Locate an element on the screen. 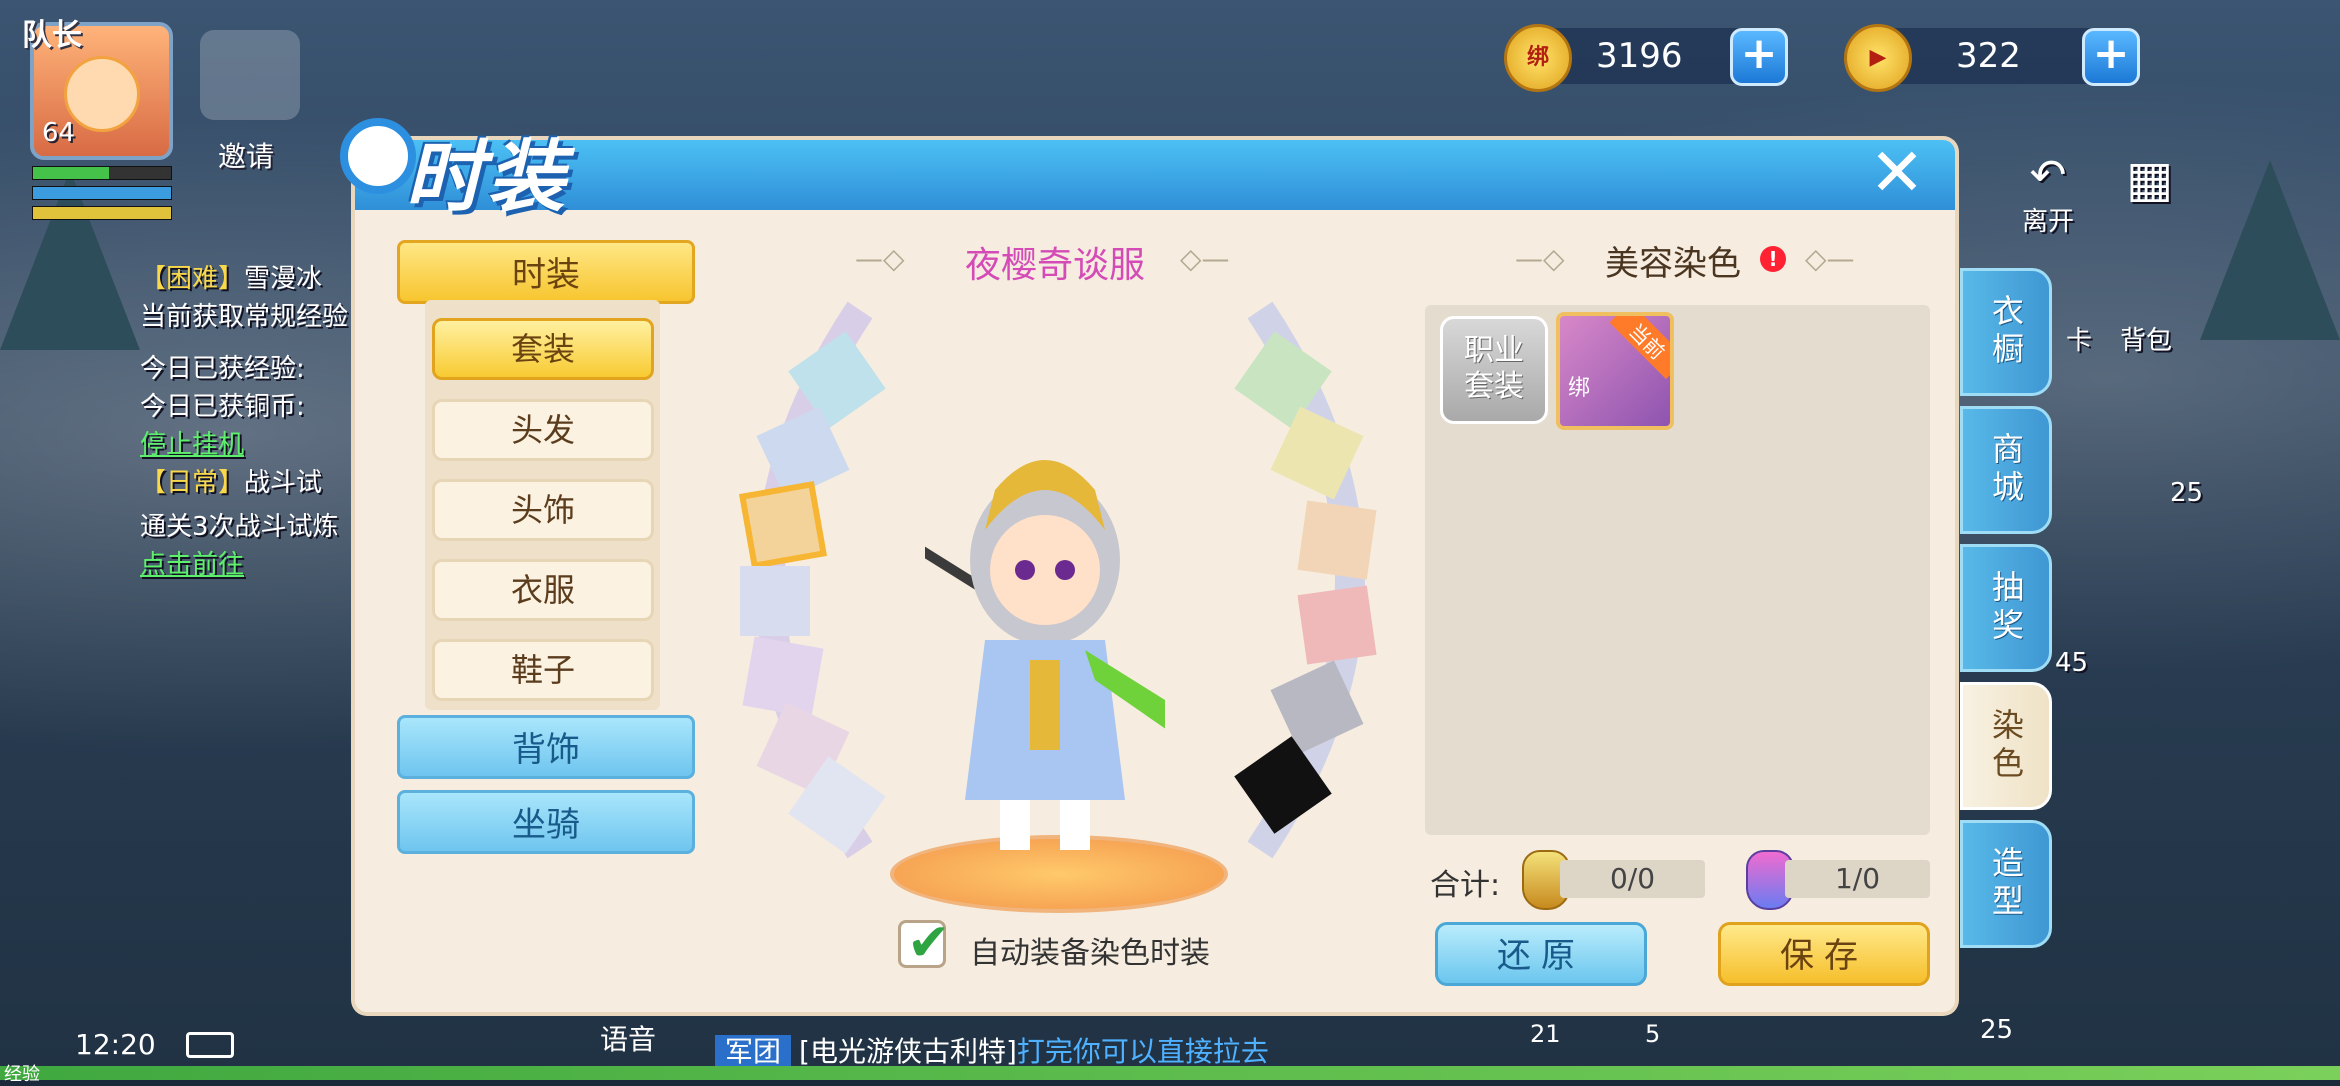 The image size is (2340, 1086). quest-line: 今日已获经验: is located at coordinates (222, 369).